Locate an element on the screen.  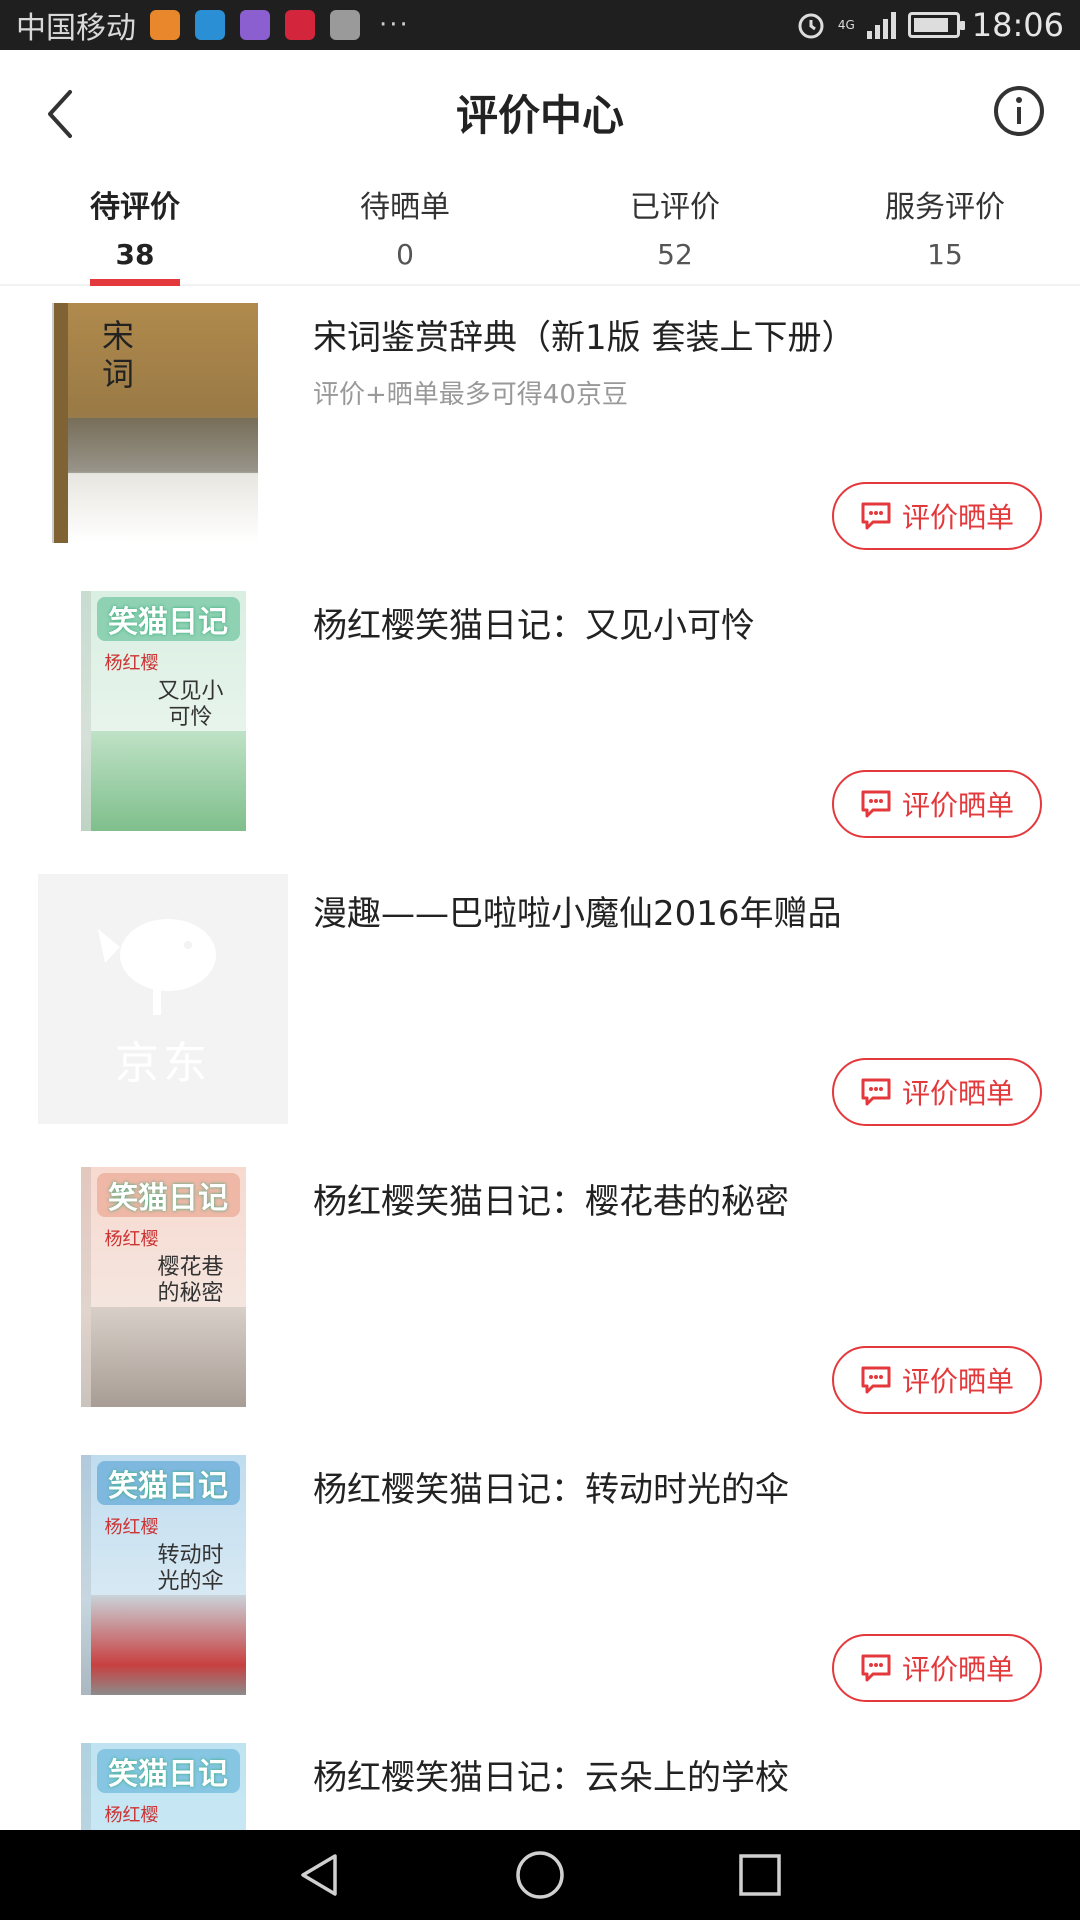
tab-service-review: 服务评价 15 is located at coordinates (945, 229).